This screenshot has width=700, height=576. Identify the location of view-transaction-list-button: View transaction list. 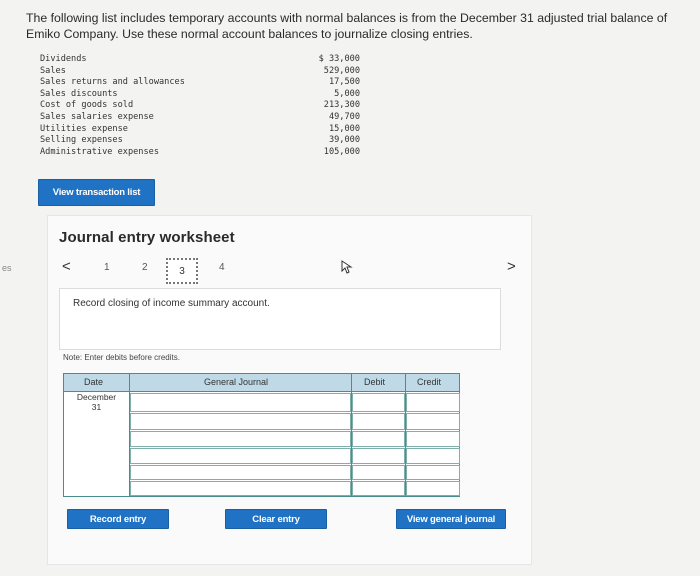
(96, 192).